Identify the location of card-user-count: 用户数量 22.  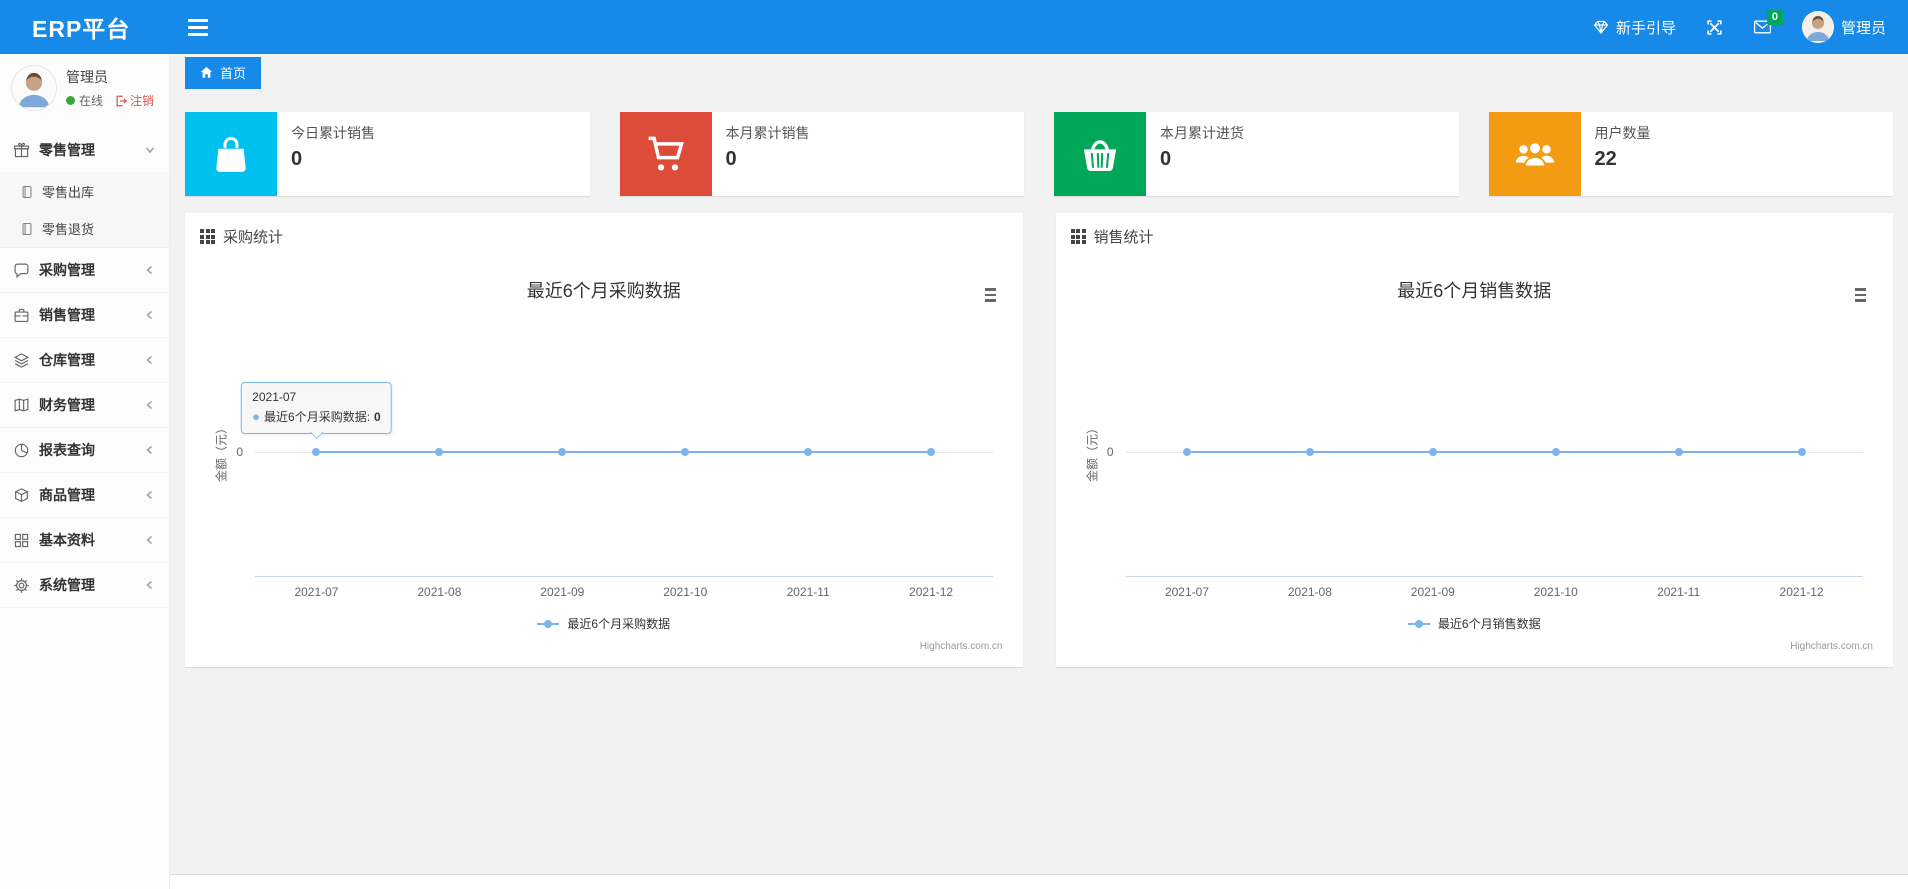
(1690, 154).